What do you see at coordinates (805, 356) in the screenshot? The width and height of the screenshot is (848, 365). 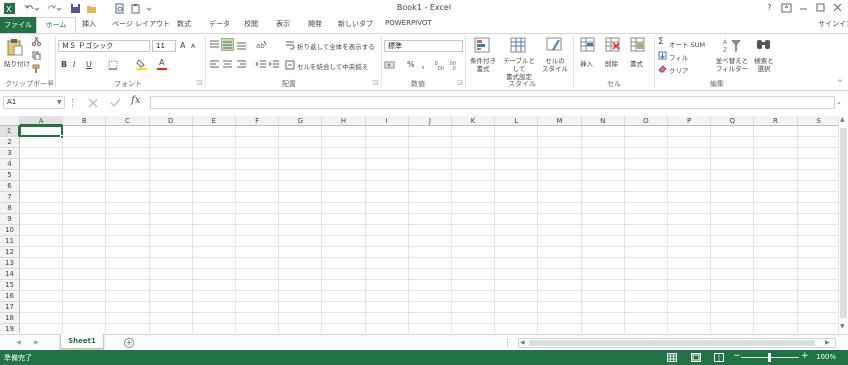 I see `zoom-in-button: +` at bounding box center [805, 356].